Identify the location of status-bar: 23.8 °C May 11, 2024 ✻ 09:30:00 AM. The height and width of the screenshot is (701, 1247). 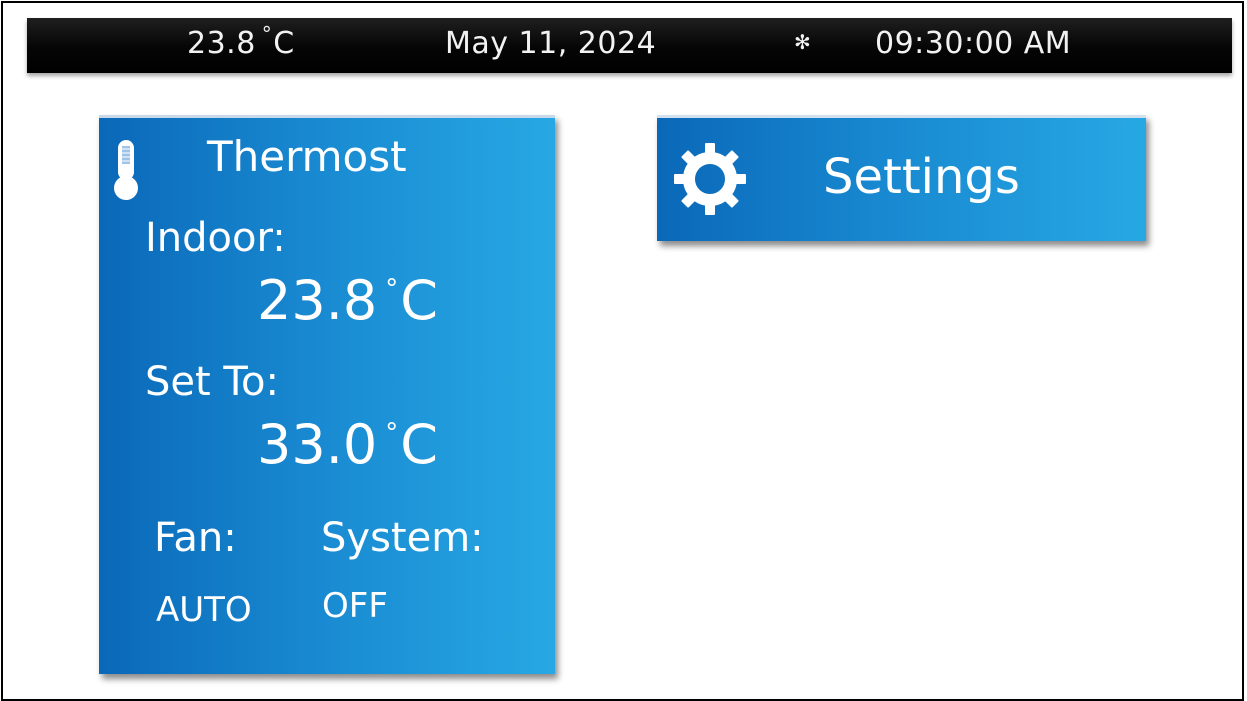
(629, 45).